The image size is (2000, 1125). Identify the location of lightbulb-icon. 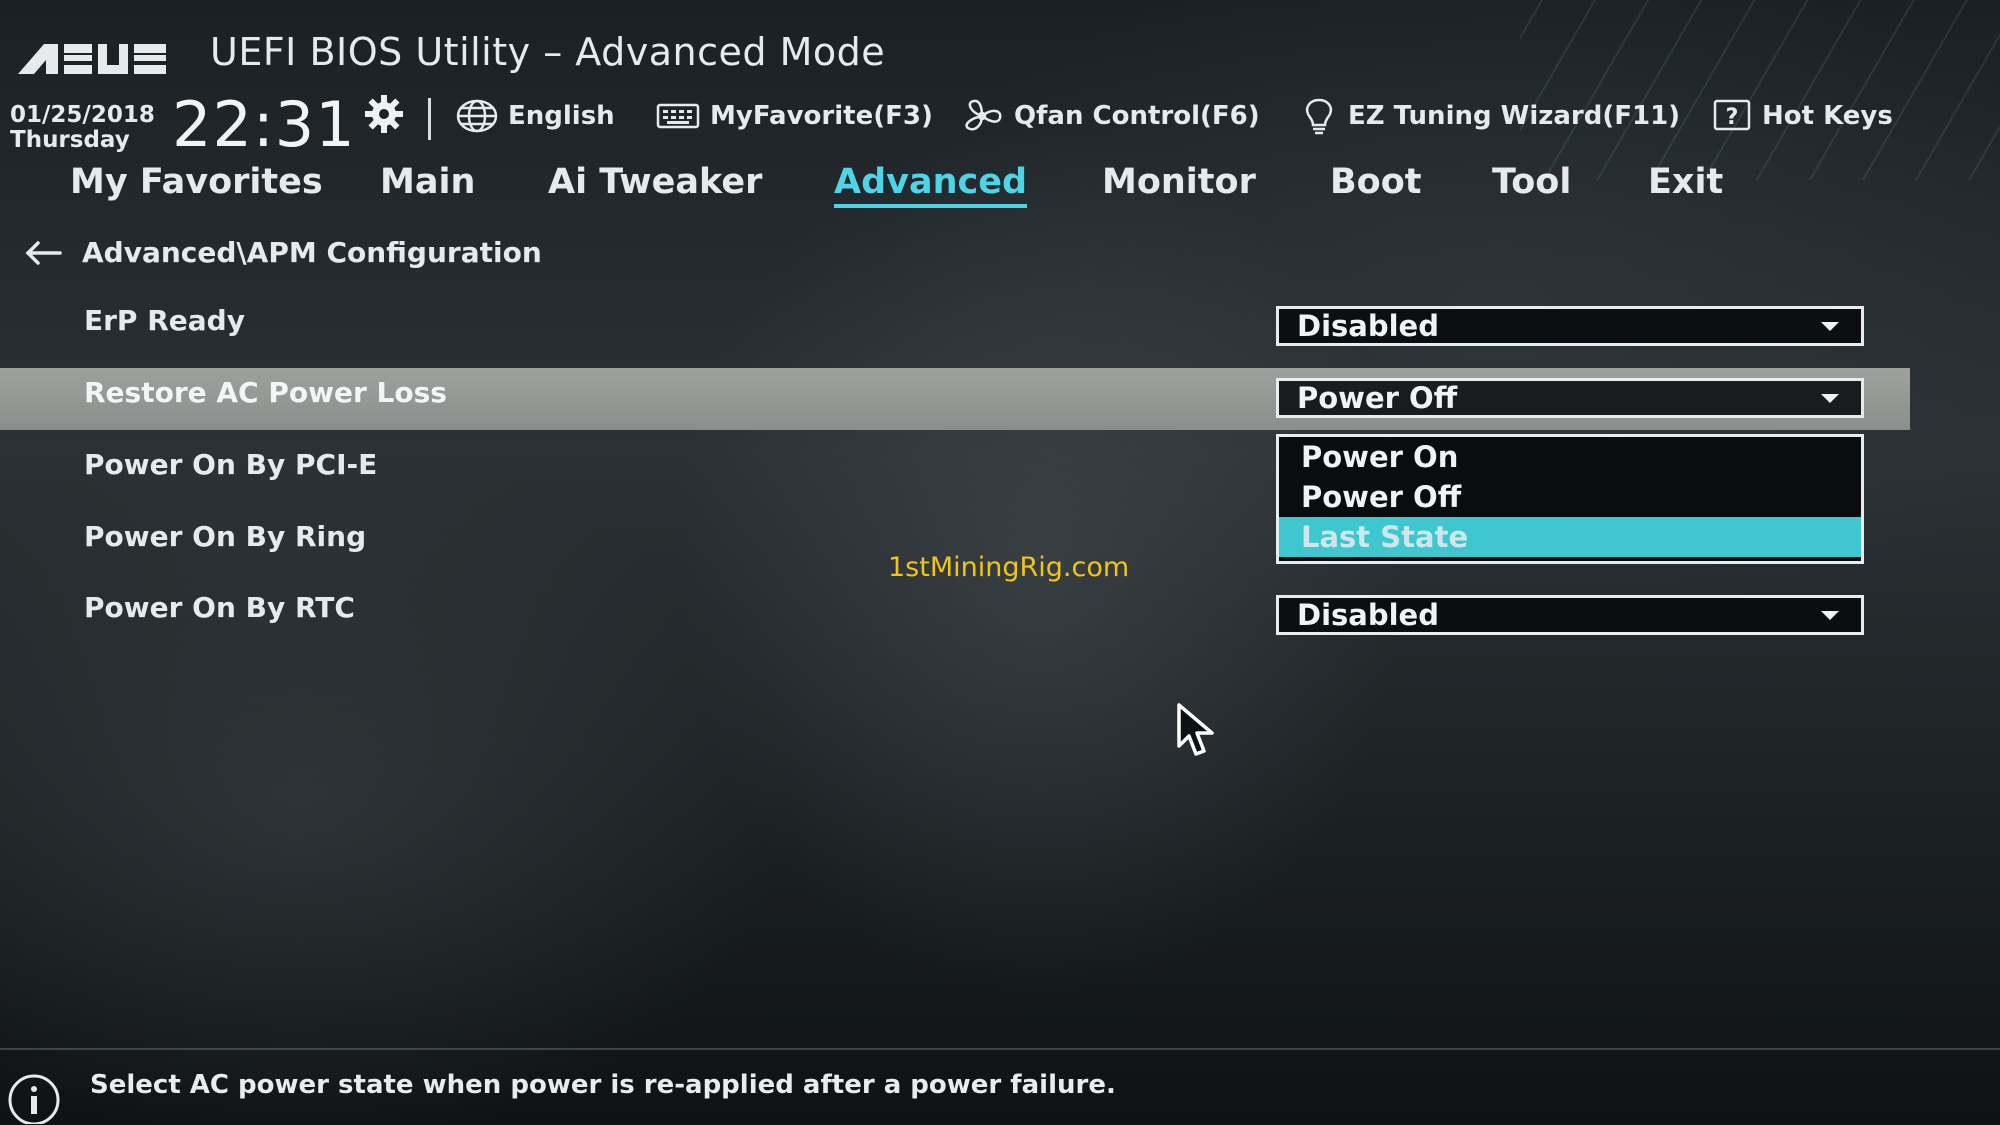
(1319, 116).